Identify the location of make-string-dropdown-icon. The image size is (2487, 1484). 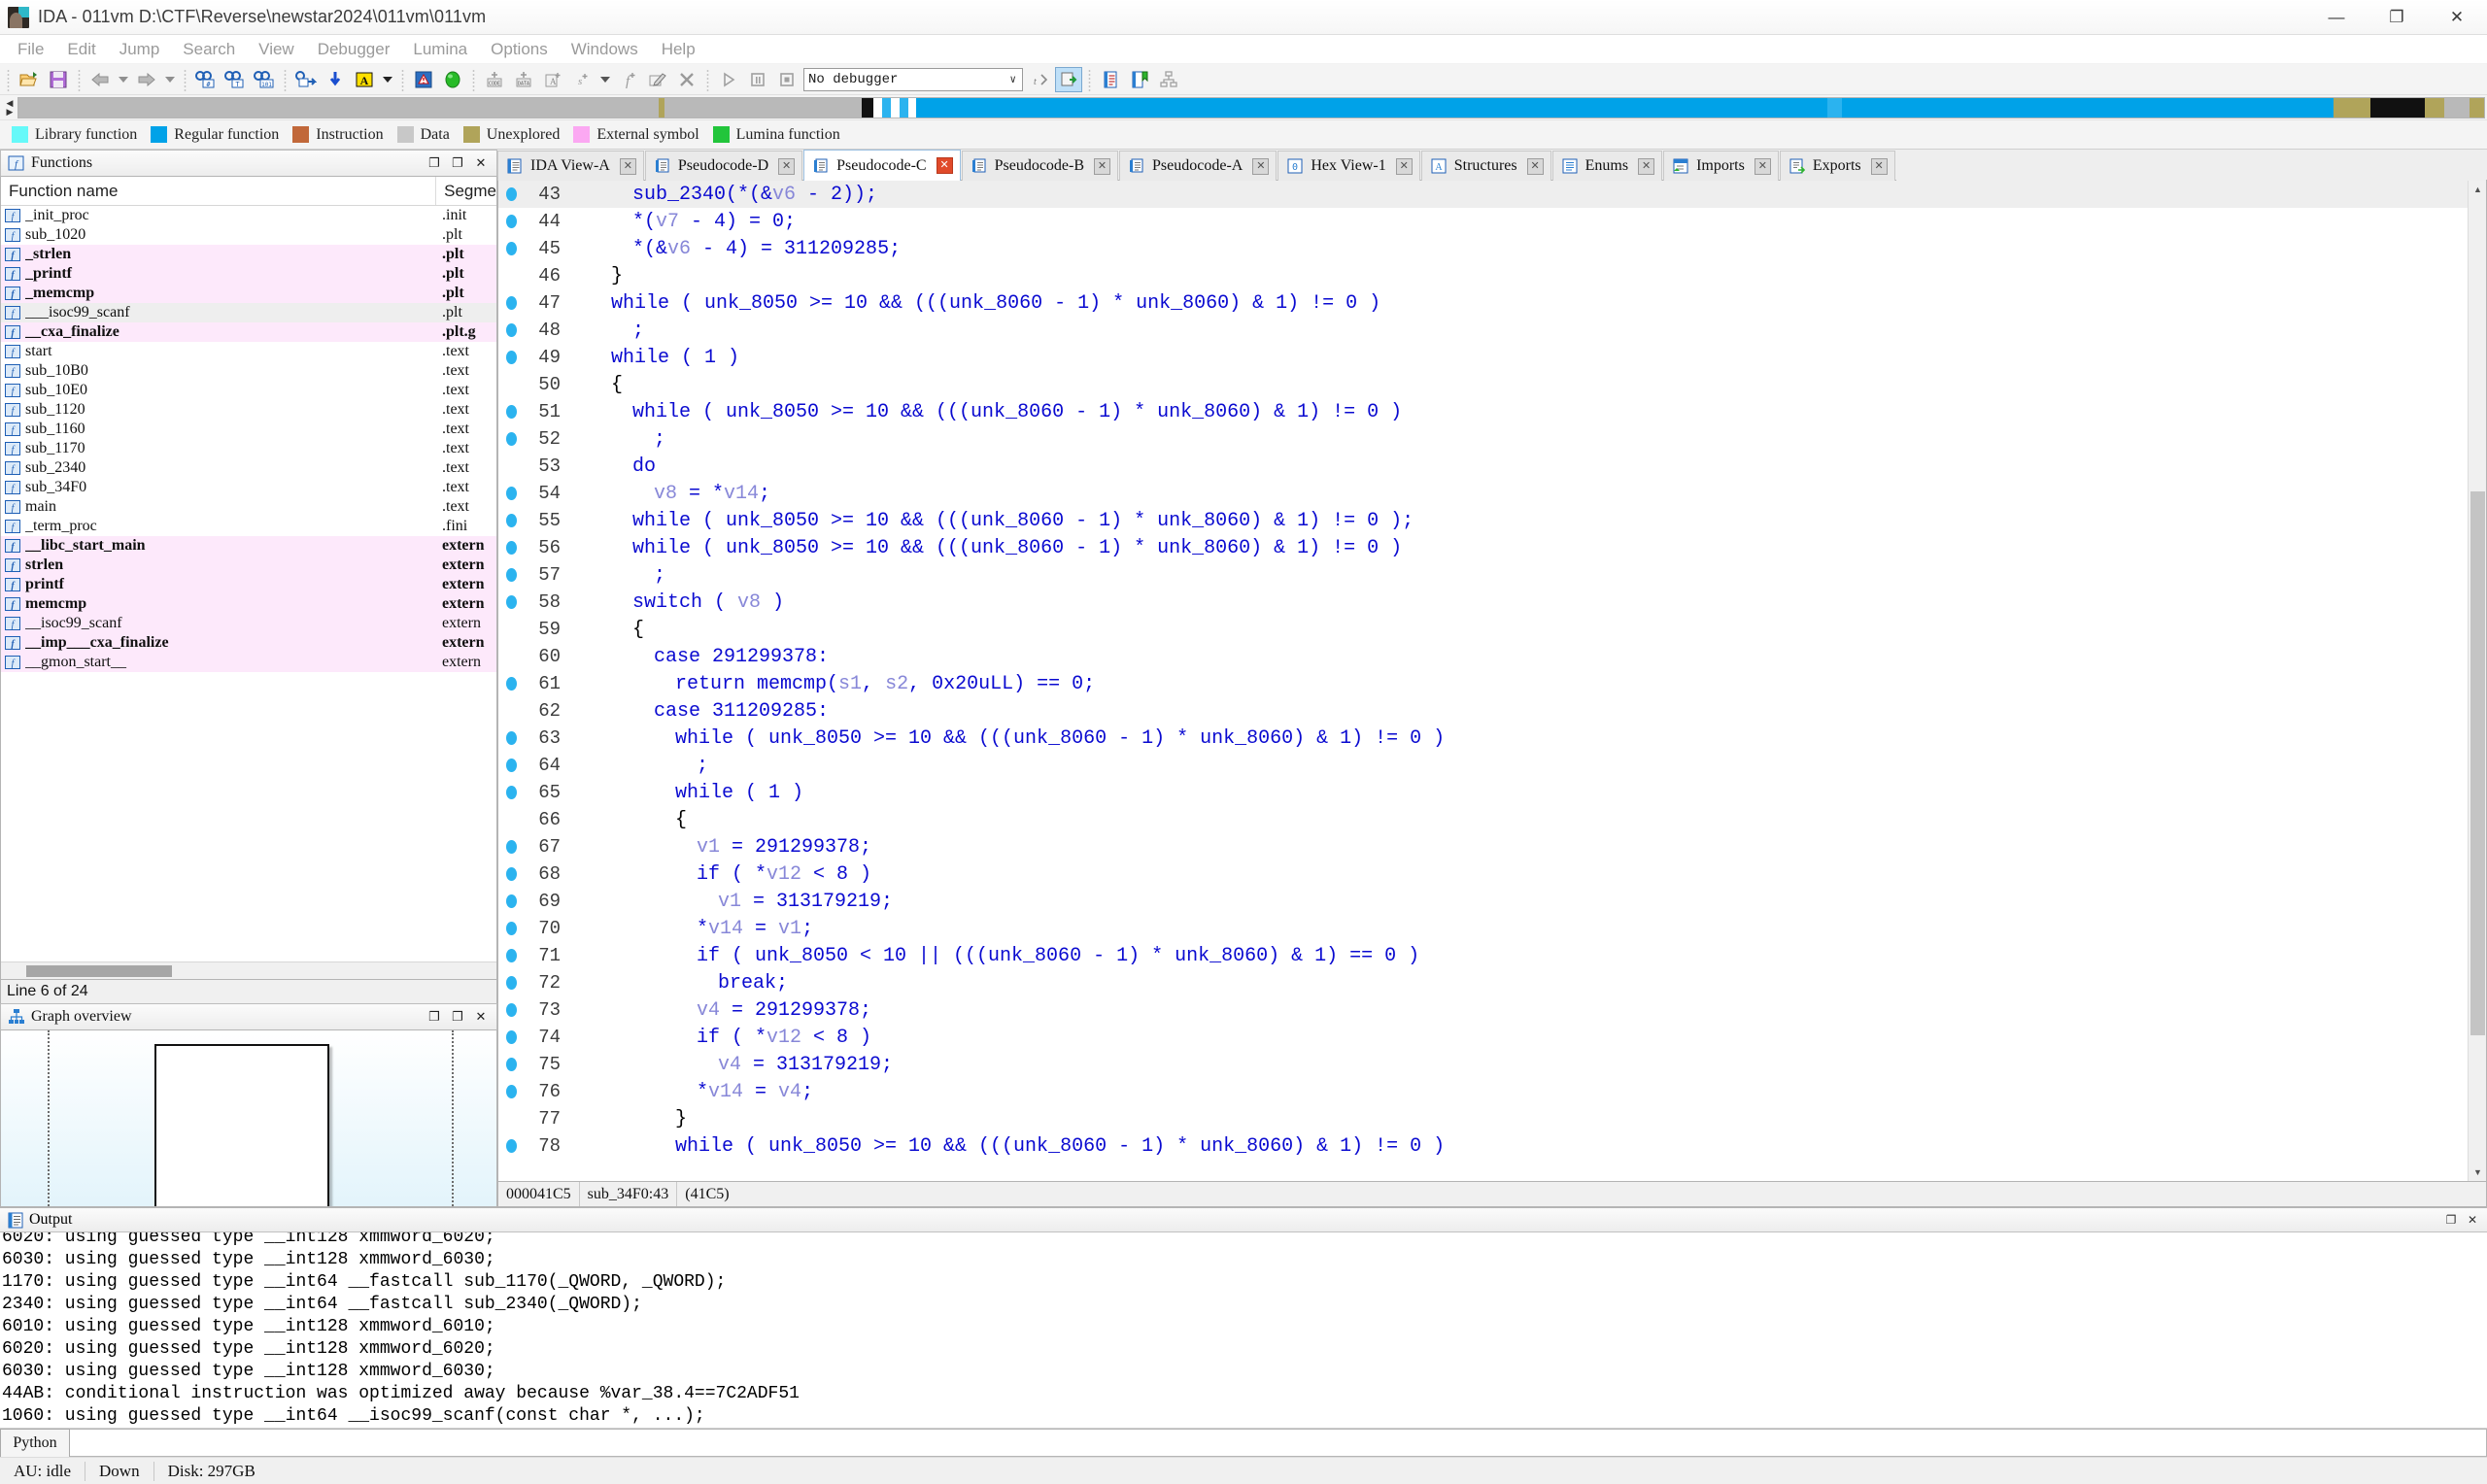
(605, 80).